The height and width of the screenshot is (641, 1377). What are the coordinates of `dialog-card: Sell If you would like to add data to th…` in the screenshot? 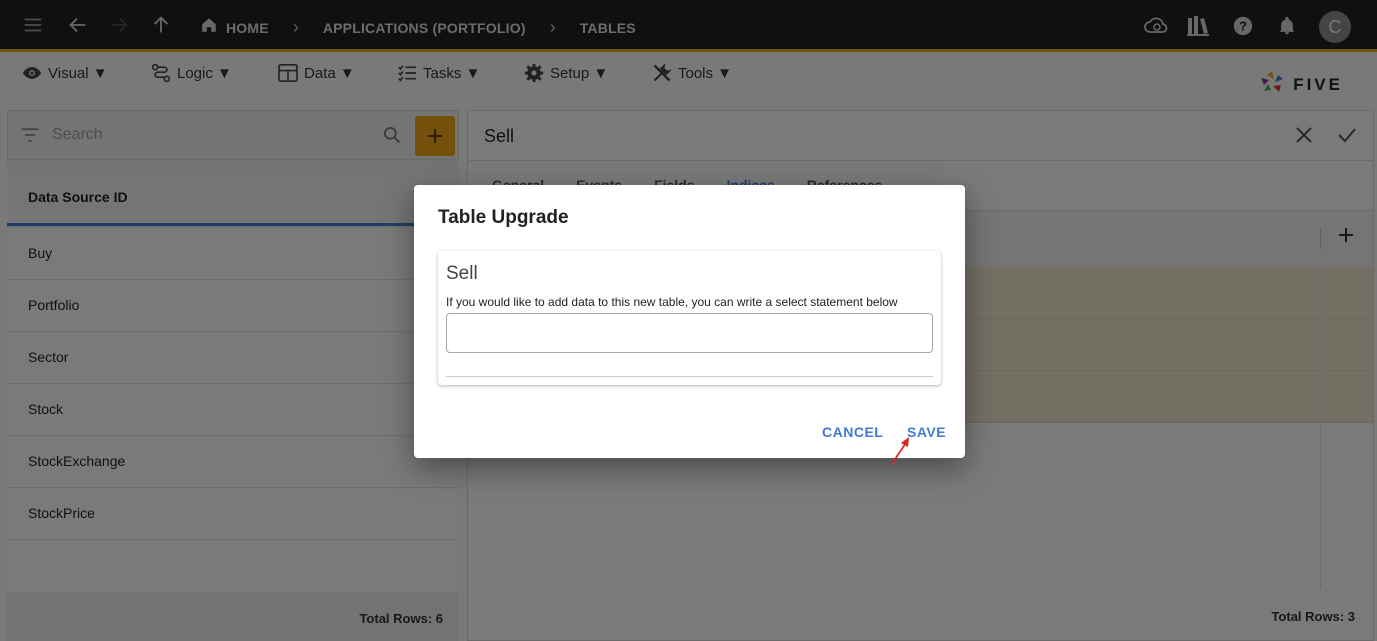 It's located at (689, 318).